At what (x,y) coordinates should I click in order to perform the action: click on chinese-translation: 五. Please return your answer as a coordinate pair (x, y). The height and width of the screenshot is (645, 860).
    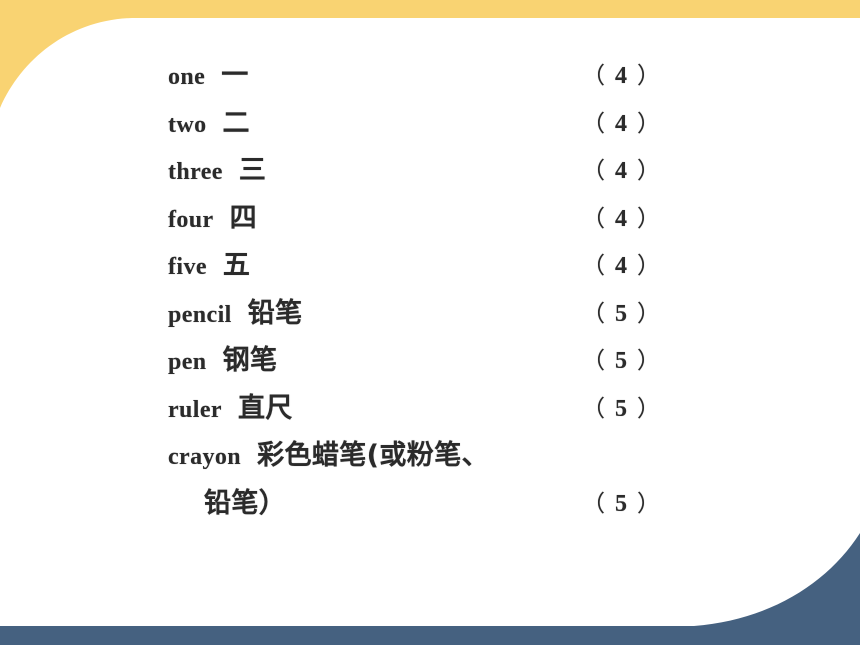
    Looking at the image, I should click on (236, 265).